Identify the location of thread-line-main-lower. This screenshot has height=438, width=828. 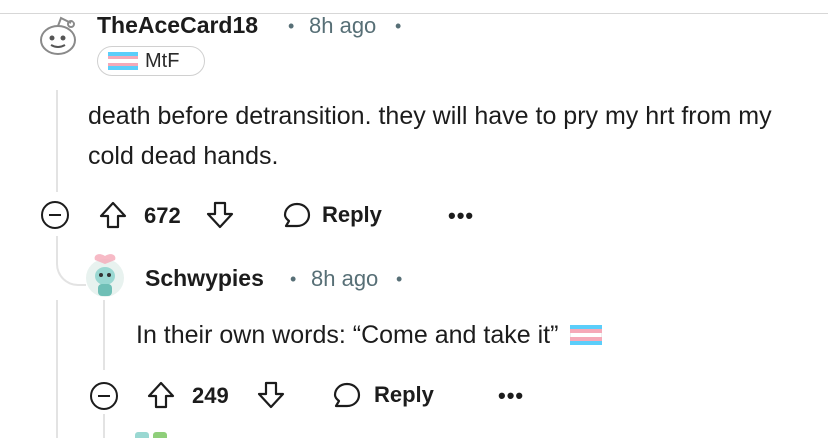
(57, 248).